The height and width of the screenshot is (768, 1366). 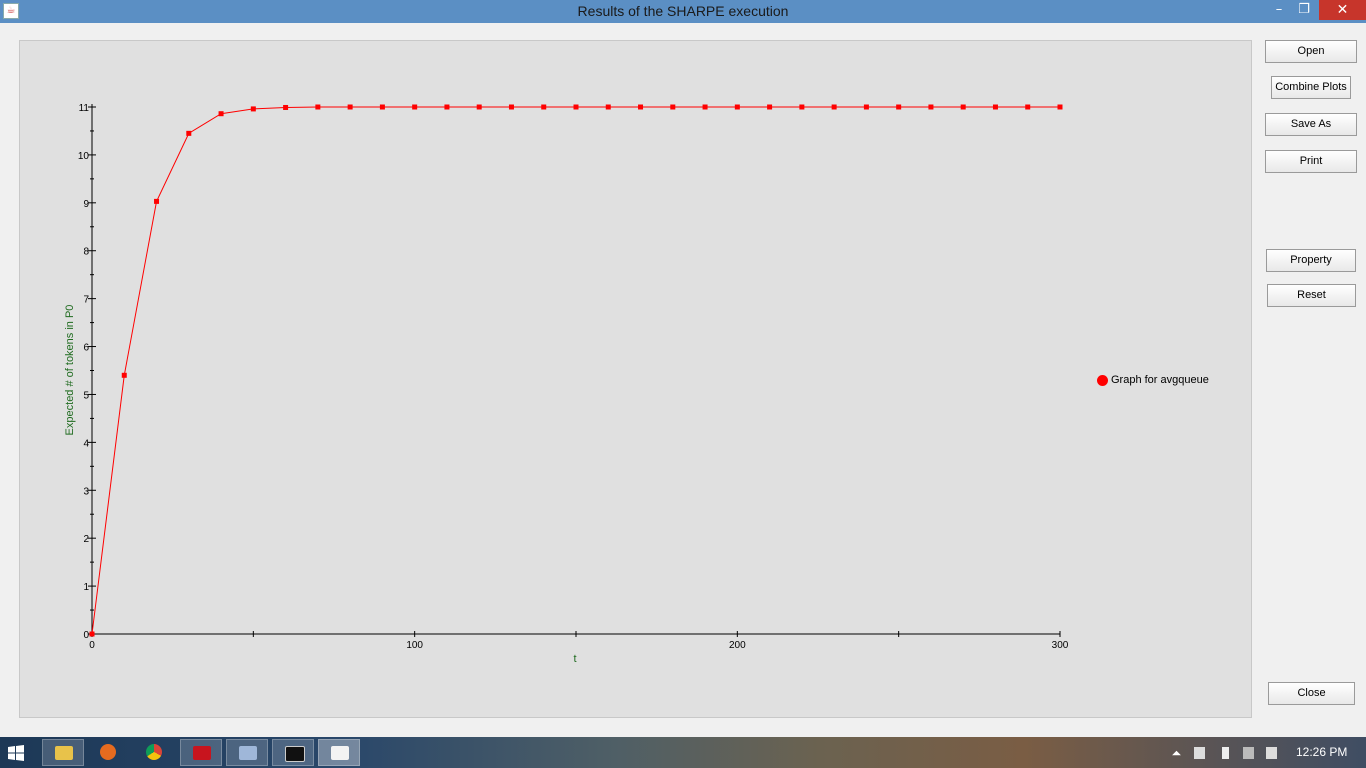 I want to click on chrome-icon, so click(x=155, y=752).